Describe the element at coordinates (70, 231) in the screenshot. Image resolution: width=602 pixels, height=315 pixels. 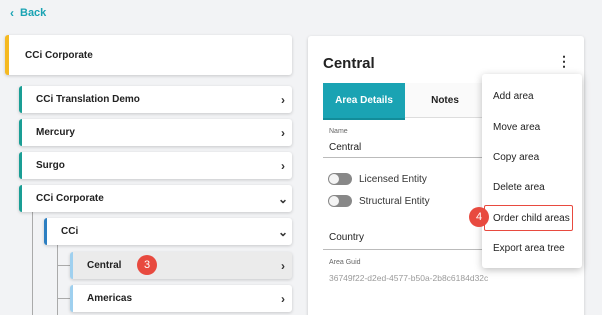
I see `tree-item-label: CCi` at that location.